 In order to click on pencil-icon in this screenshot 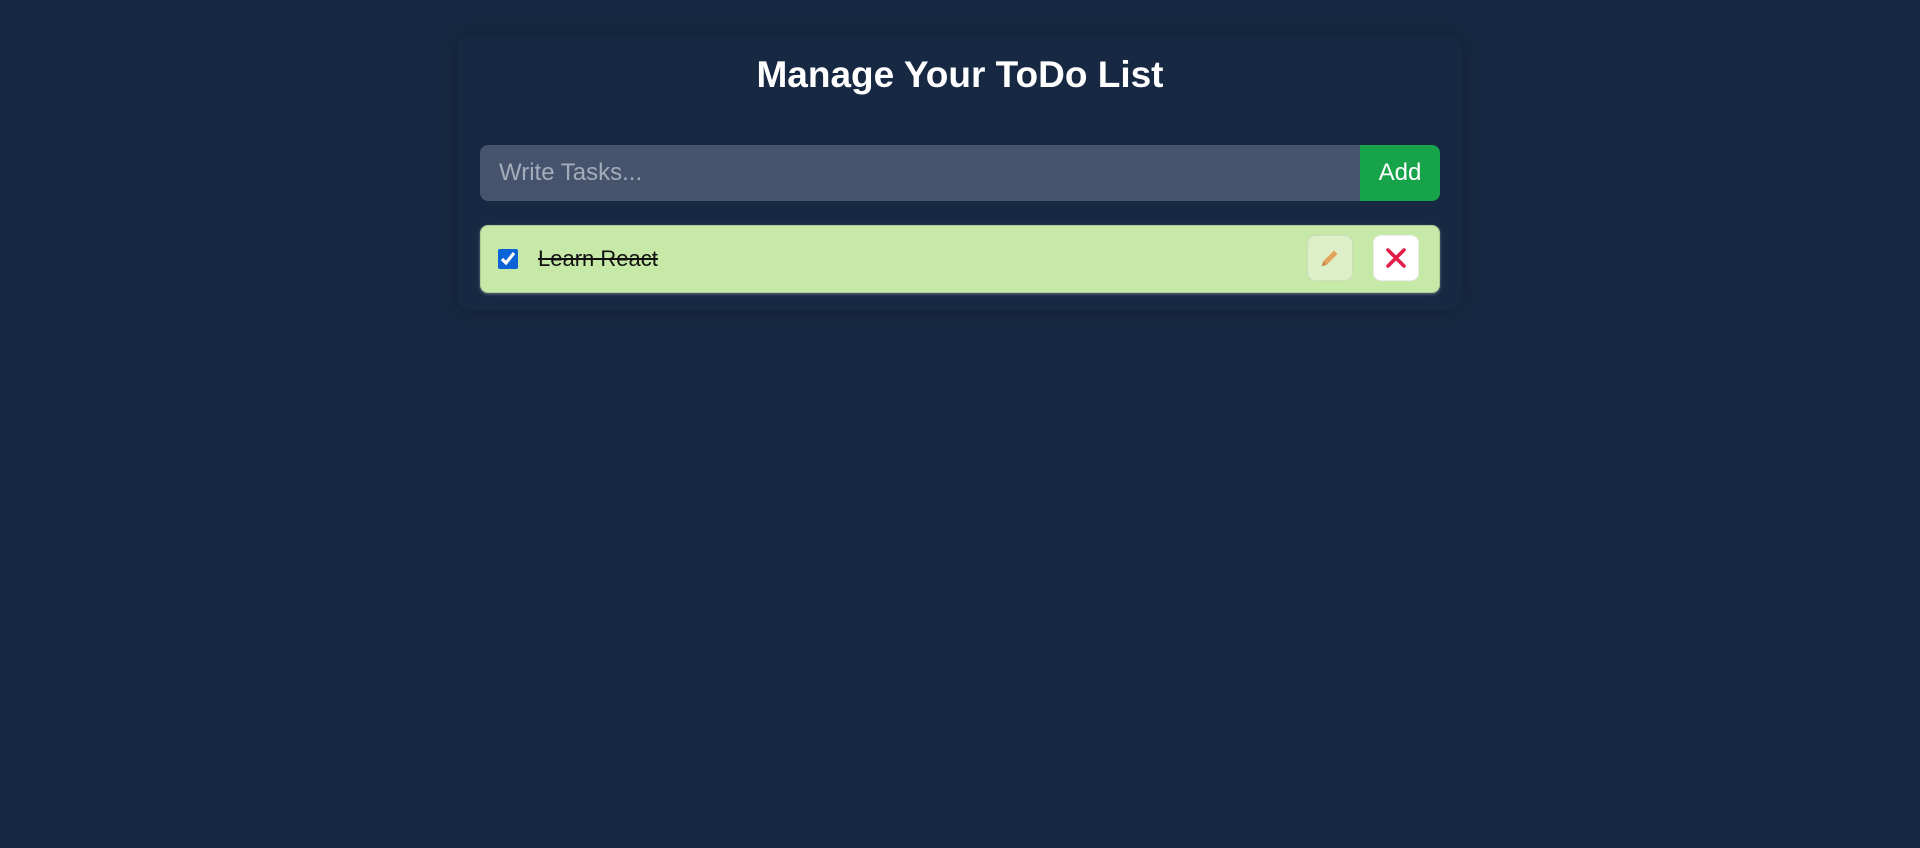, I will do `click(1330, 258)`.